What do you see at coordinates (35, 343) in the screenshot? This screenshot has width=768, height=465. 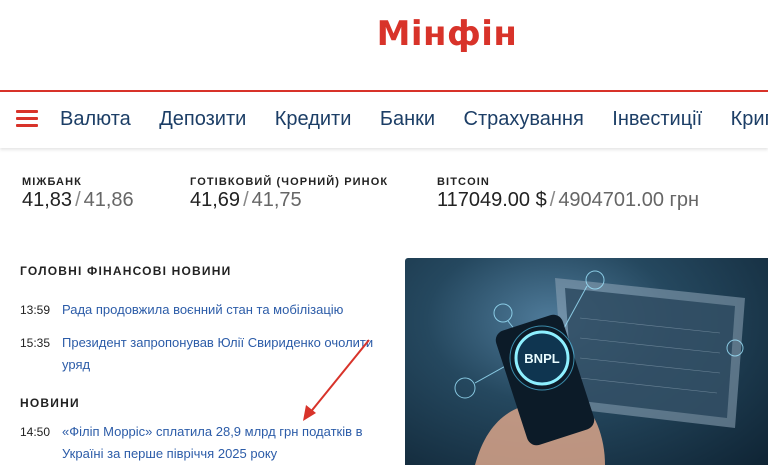 I see `news-time: 15:35` at bounding box center [35, 343].